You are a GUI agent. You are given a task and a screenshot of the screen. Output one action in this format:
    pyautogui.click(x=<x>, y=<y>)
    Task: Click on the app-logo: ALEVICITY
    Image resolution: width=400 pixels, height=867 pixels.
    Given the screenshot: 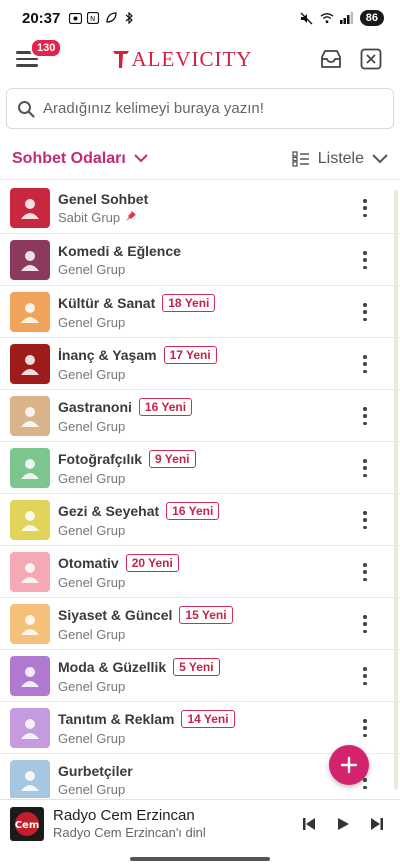 What is the action you would take?
    pyautogui.click(x=182, y=59)
    